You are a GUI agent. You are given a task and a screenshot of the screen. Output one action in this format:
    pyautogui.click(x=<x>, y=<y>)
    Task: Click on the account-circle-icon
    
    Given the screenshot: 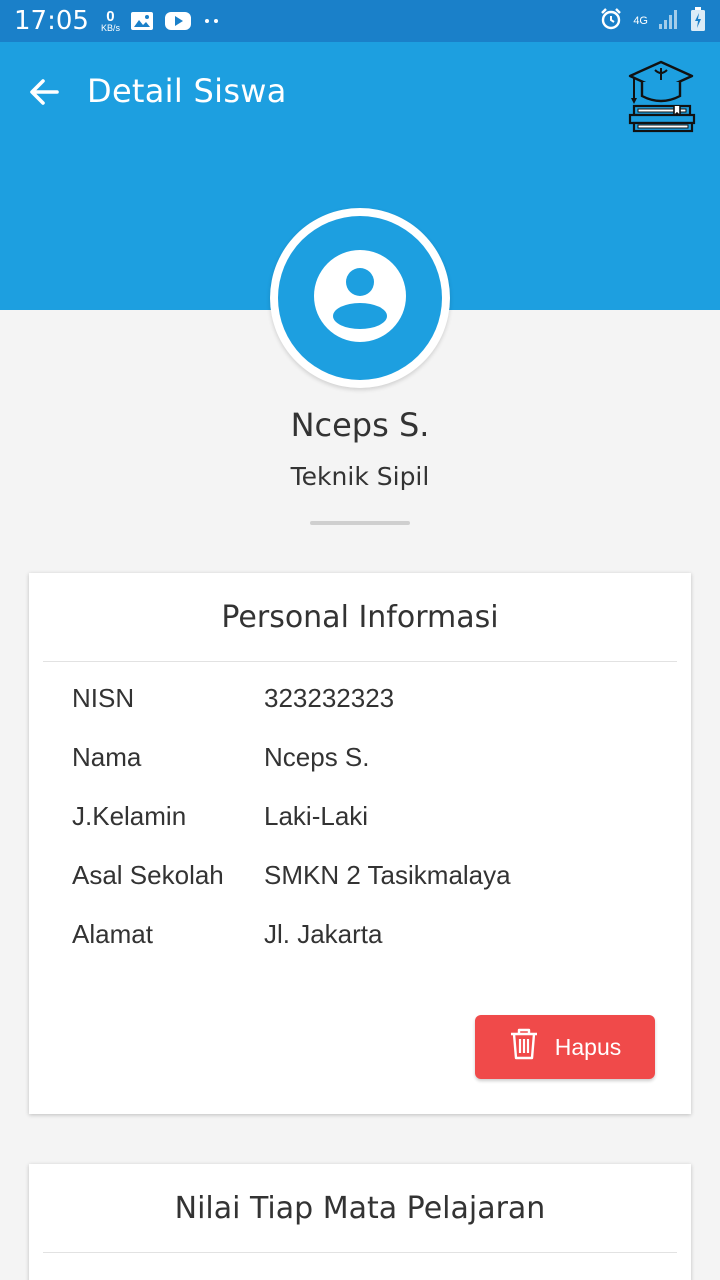 What is the action you would take?
    pyautogui.click(x=360, y=298)
    